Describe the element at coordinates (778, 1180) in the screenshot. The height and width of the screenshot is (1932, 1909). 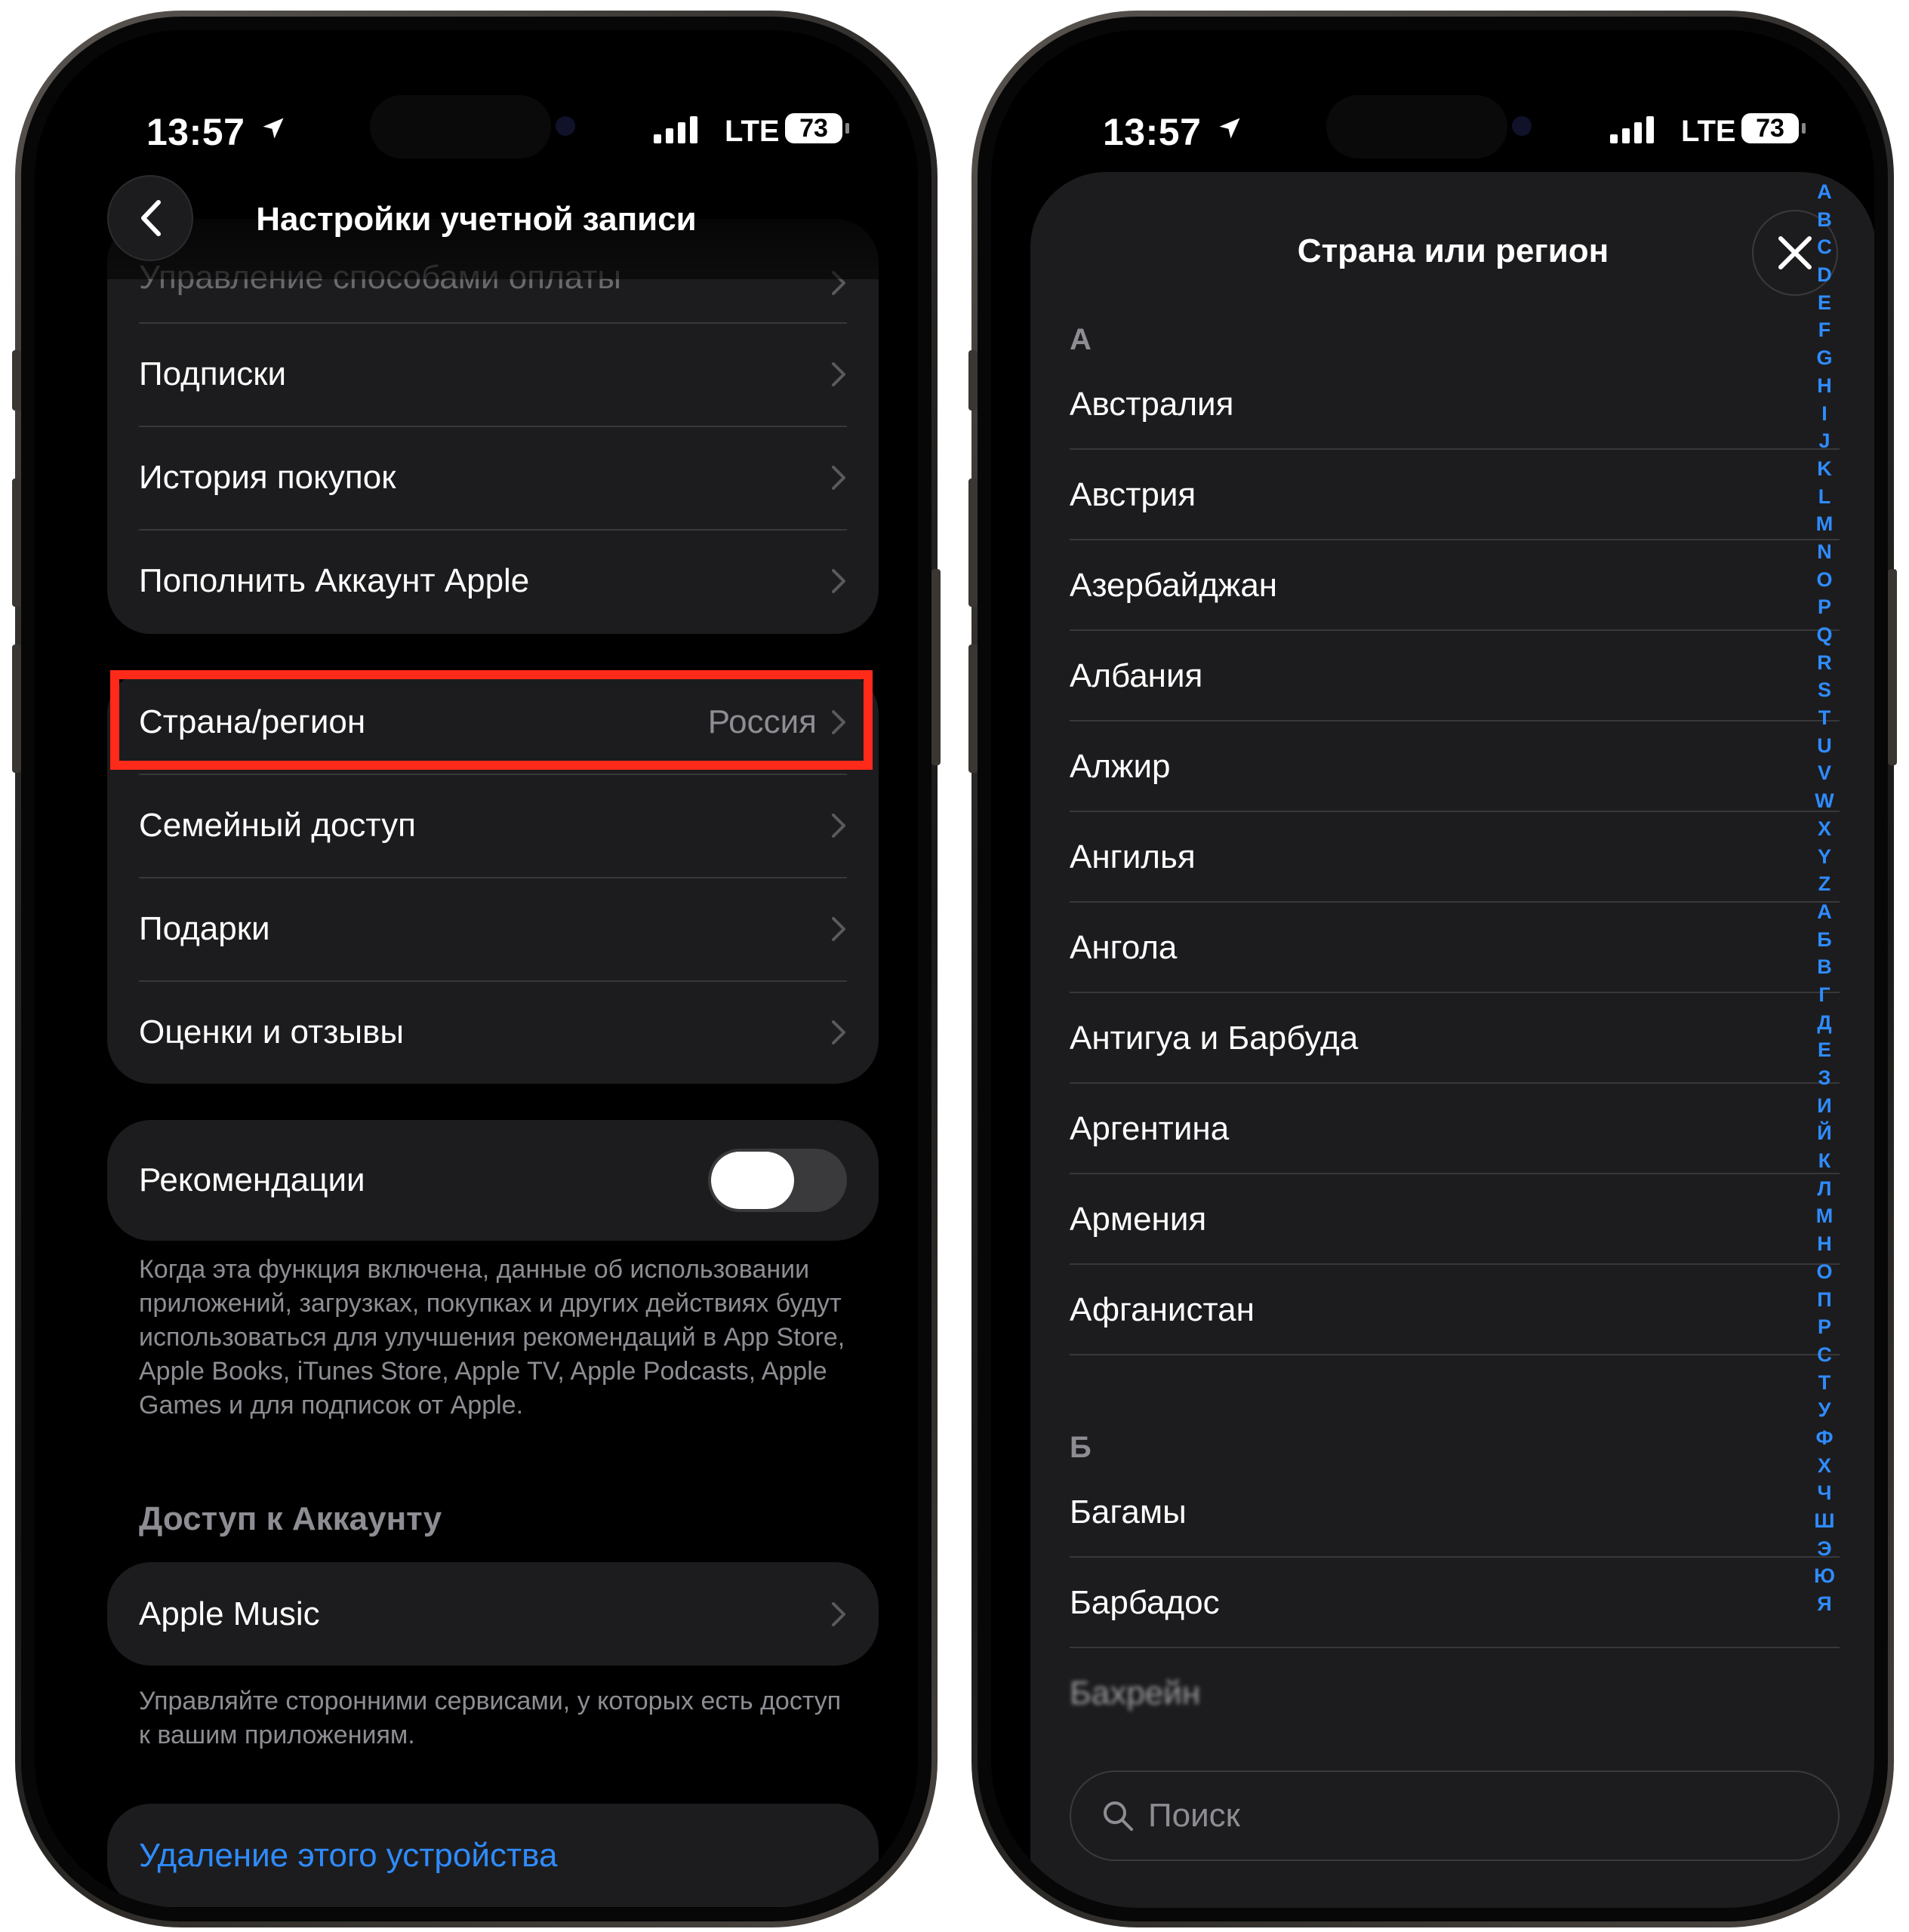
I see `recommendations-toggle` at that location.